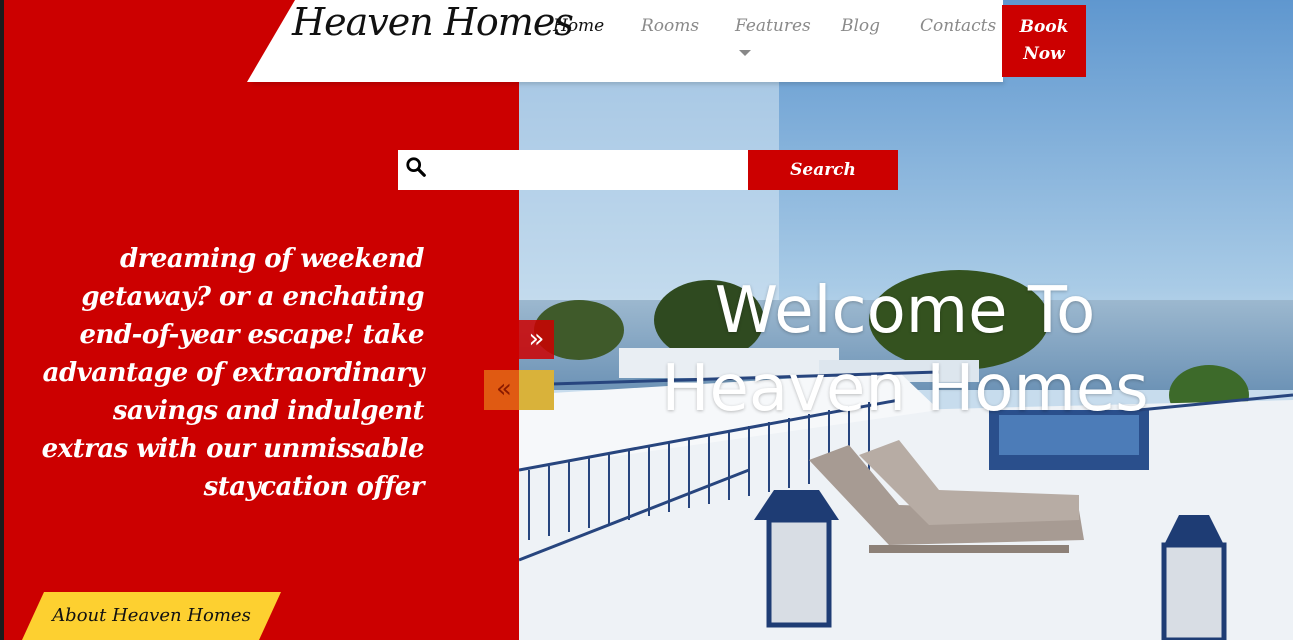  I want to click on search-input, so click(589, 170).